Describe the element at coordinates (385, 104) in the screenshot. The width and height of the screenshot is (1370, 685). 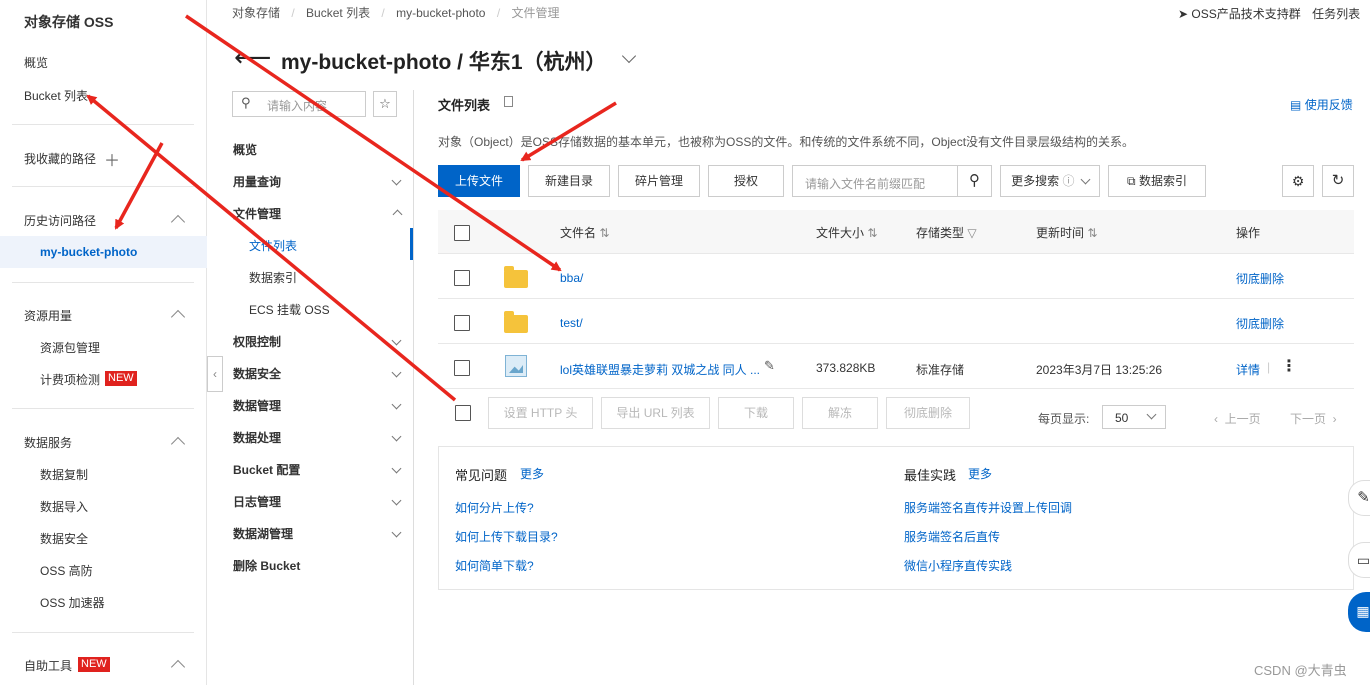
I see `star-icon: ☆` at that location.